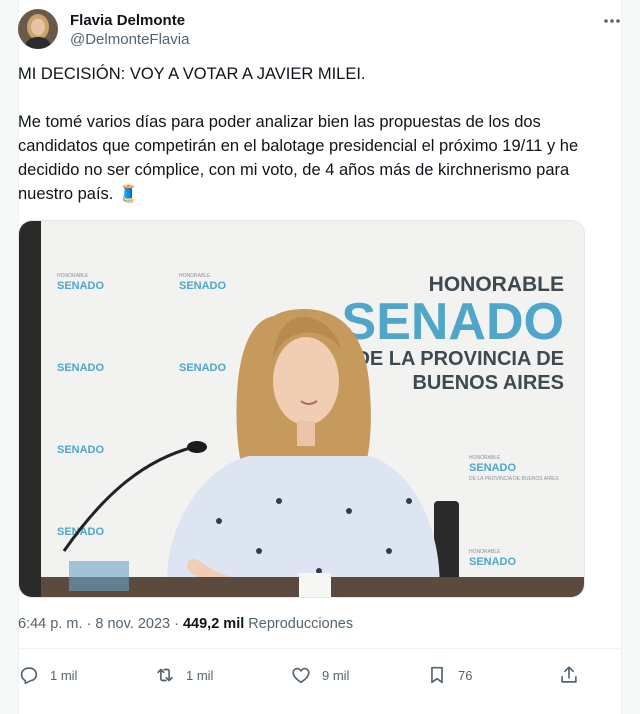  What do you see at coordinates (329, 30) in the screenshot?
I see `post-header: Flavia Delmonte @DelmonteFlavia` at bounding box center [329, 30].